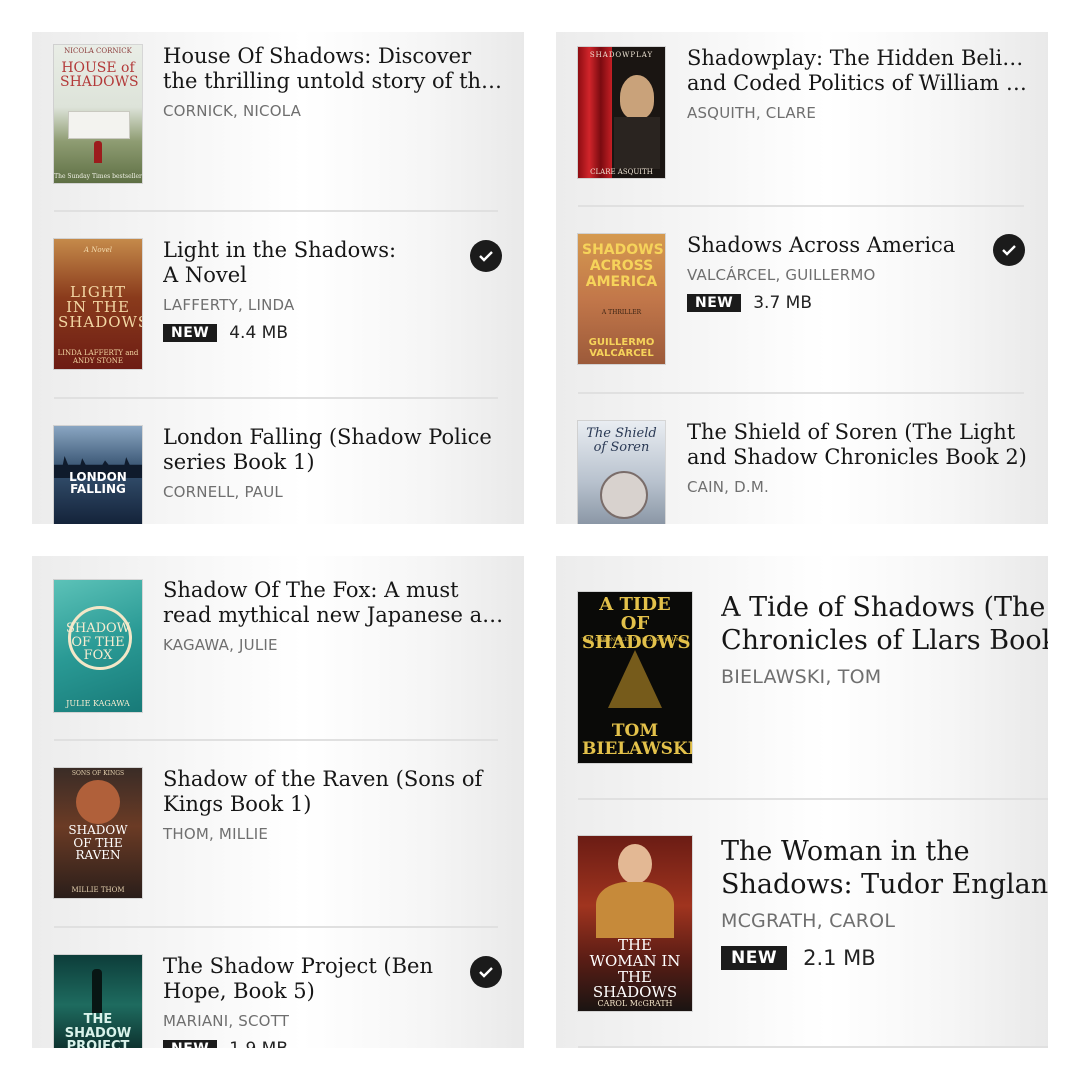 The height and width of the screenshot is (1080, 1080). Describe the element at coordinates (98, 152) in the screenshot. I see `cover-figure-art` at that location.